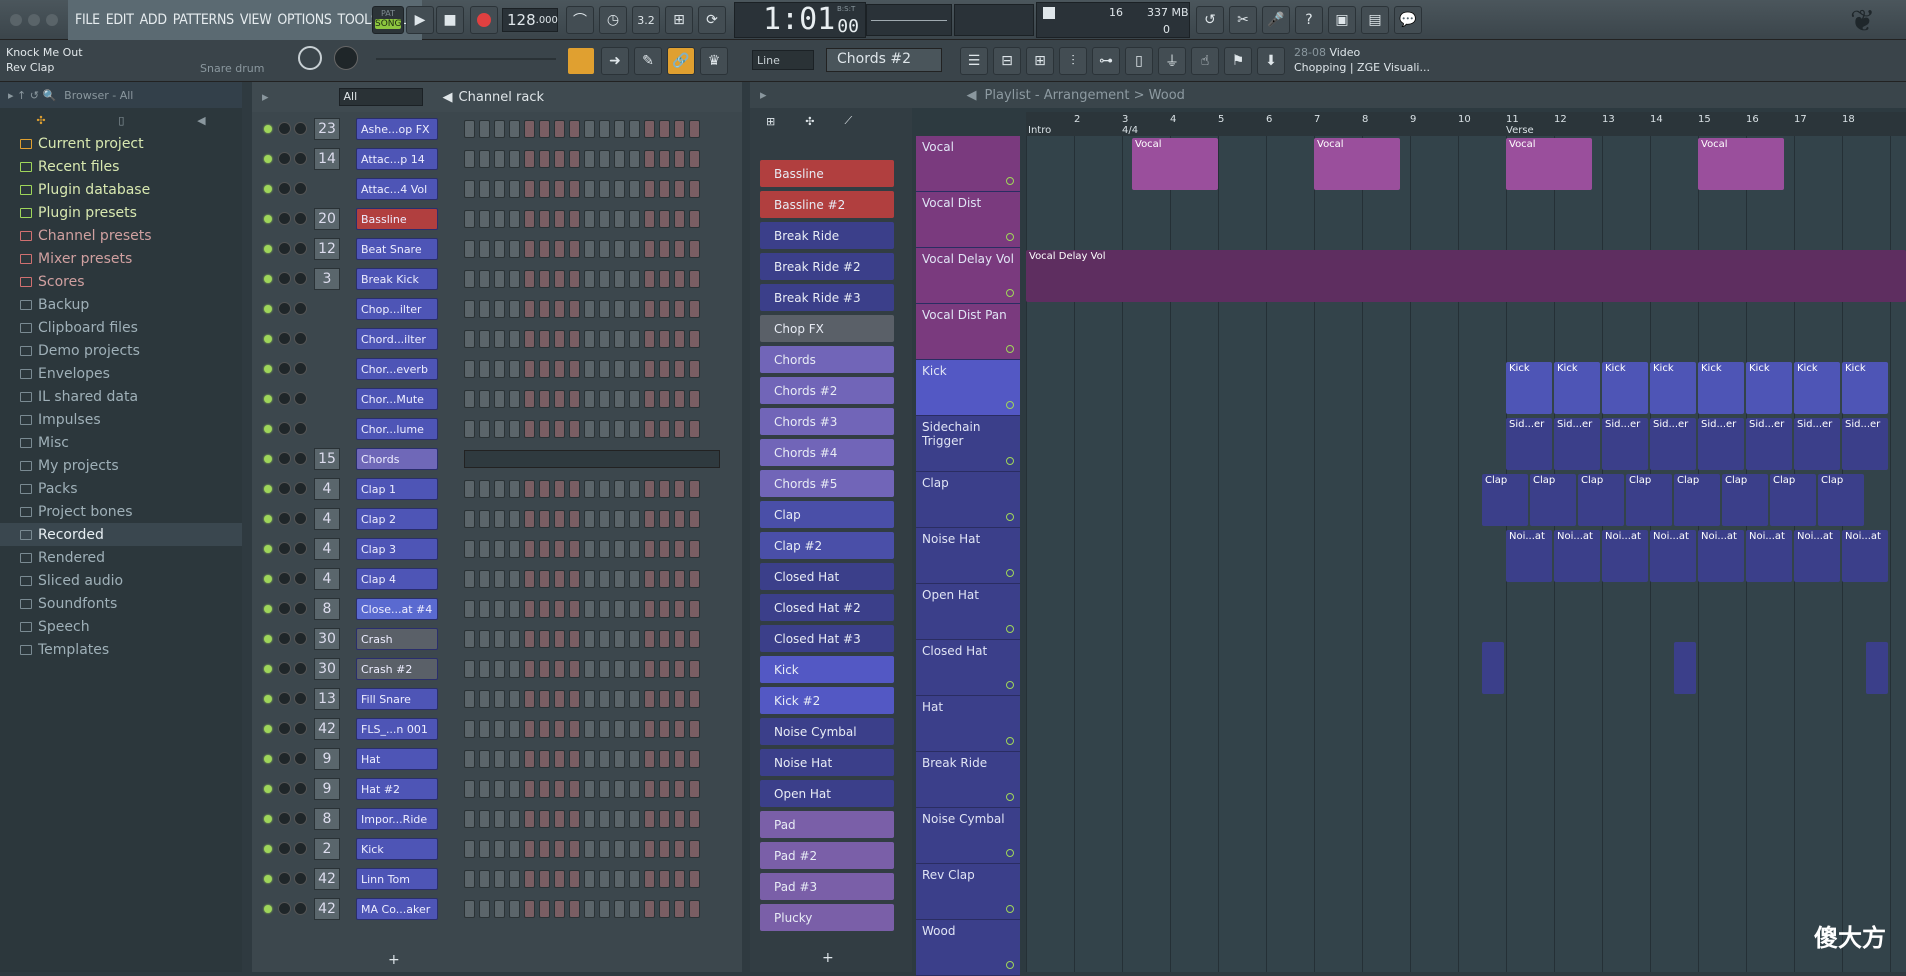 This screenshot has height=976, width=1906. What do you see at coordinates (613, 20) in the screenshot?
I see `wait-input-button: ◷` at bounding box center [613, 20].